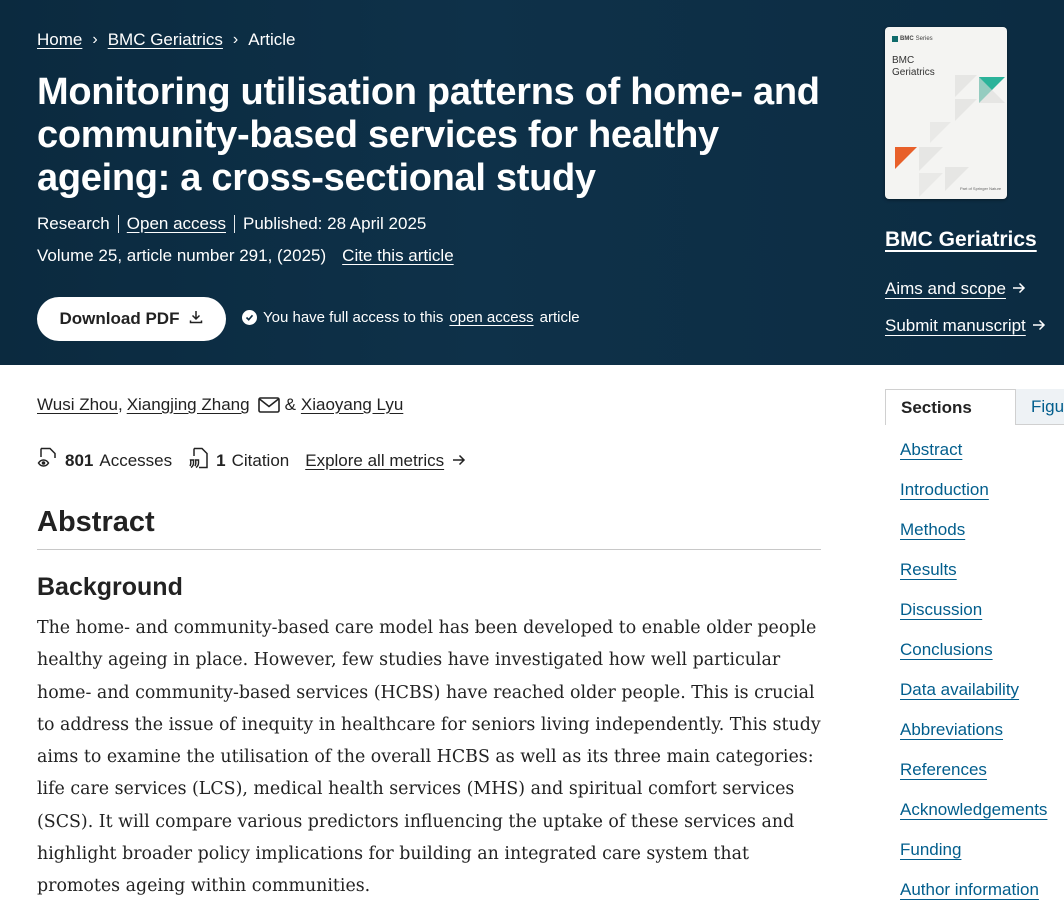  I want to click on breadcrumb-journal: BMC Geriatrics, so click(165, 40).